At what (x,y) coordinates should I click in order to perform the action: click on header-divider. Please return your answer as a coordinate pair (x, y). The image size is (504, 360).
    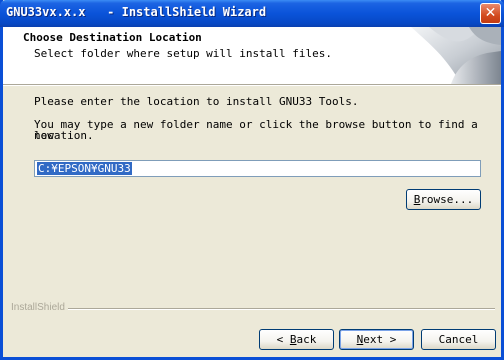
    Looking at the image, I should click on (252, 85).